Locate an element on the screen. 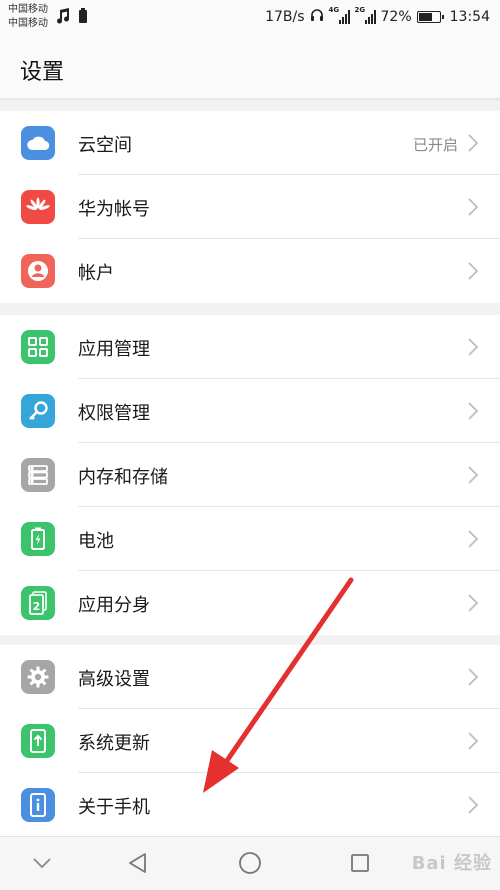 The height and width of the screenshot is (890, 500). settings-item-storage: 内存和存储 is located at coordinates (250, 475).